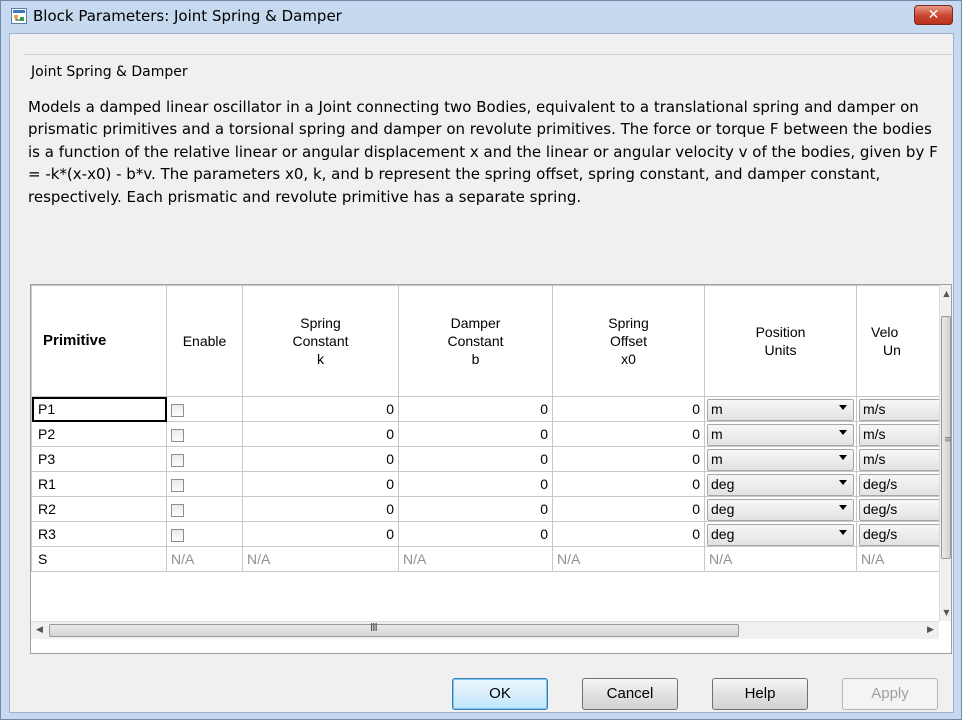 The height and width of the screenshot is (720, 962). Describe the element at coordinates (946, 437) in the screenshot. I see `vertical-scroll-thumb: ≡` at that location.